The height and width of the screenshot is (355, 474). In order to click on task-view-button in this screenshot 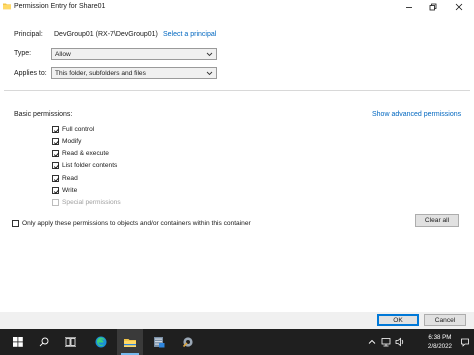, I will do `click(70, 342)`.